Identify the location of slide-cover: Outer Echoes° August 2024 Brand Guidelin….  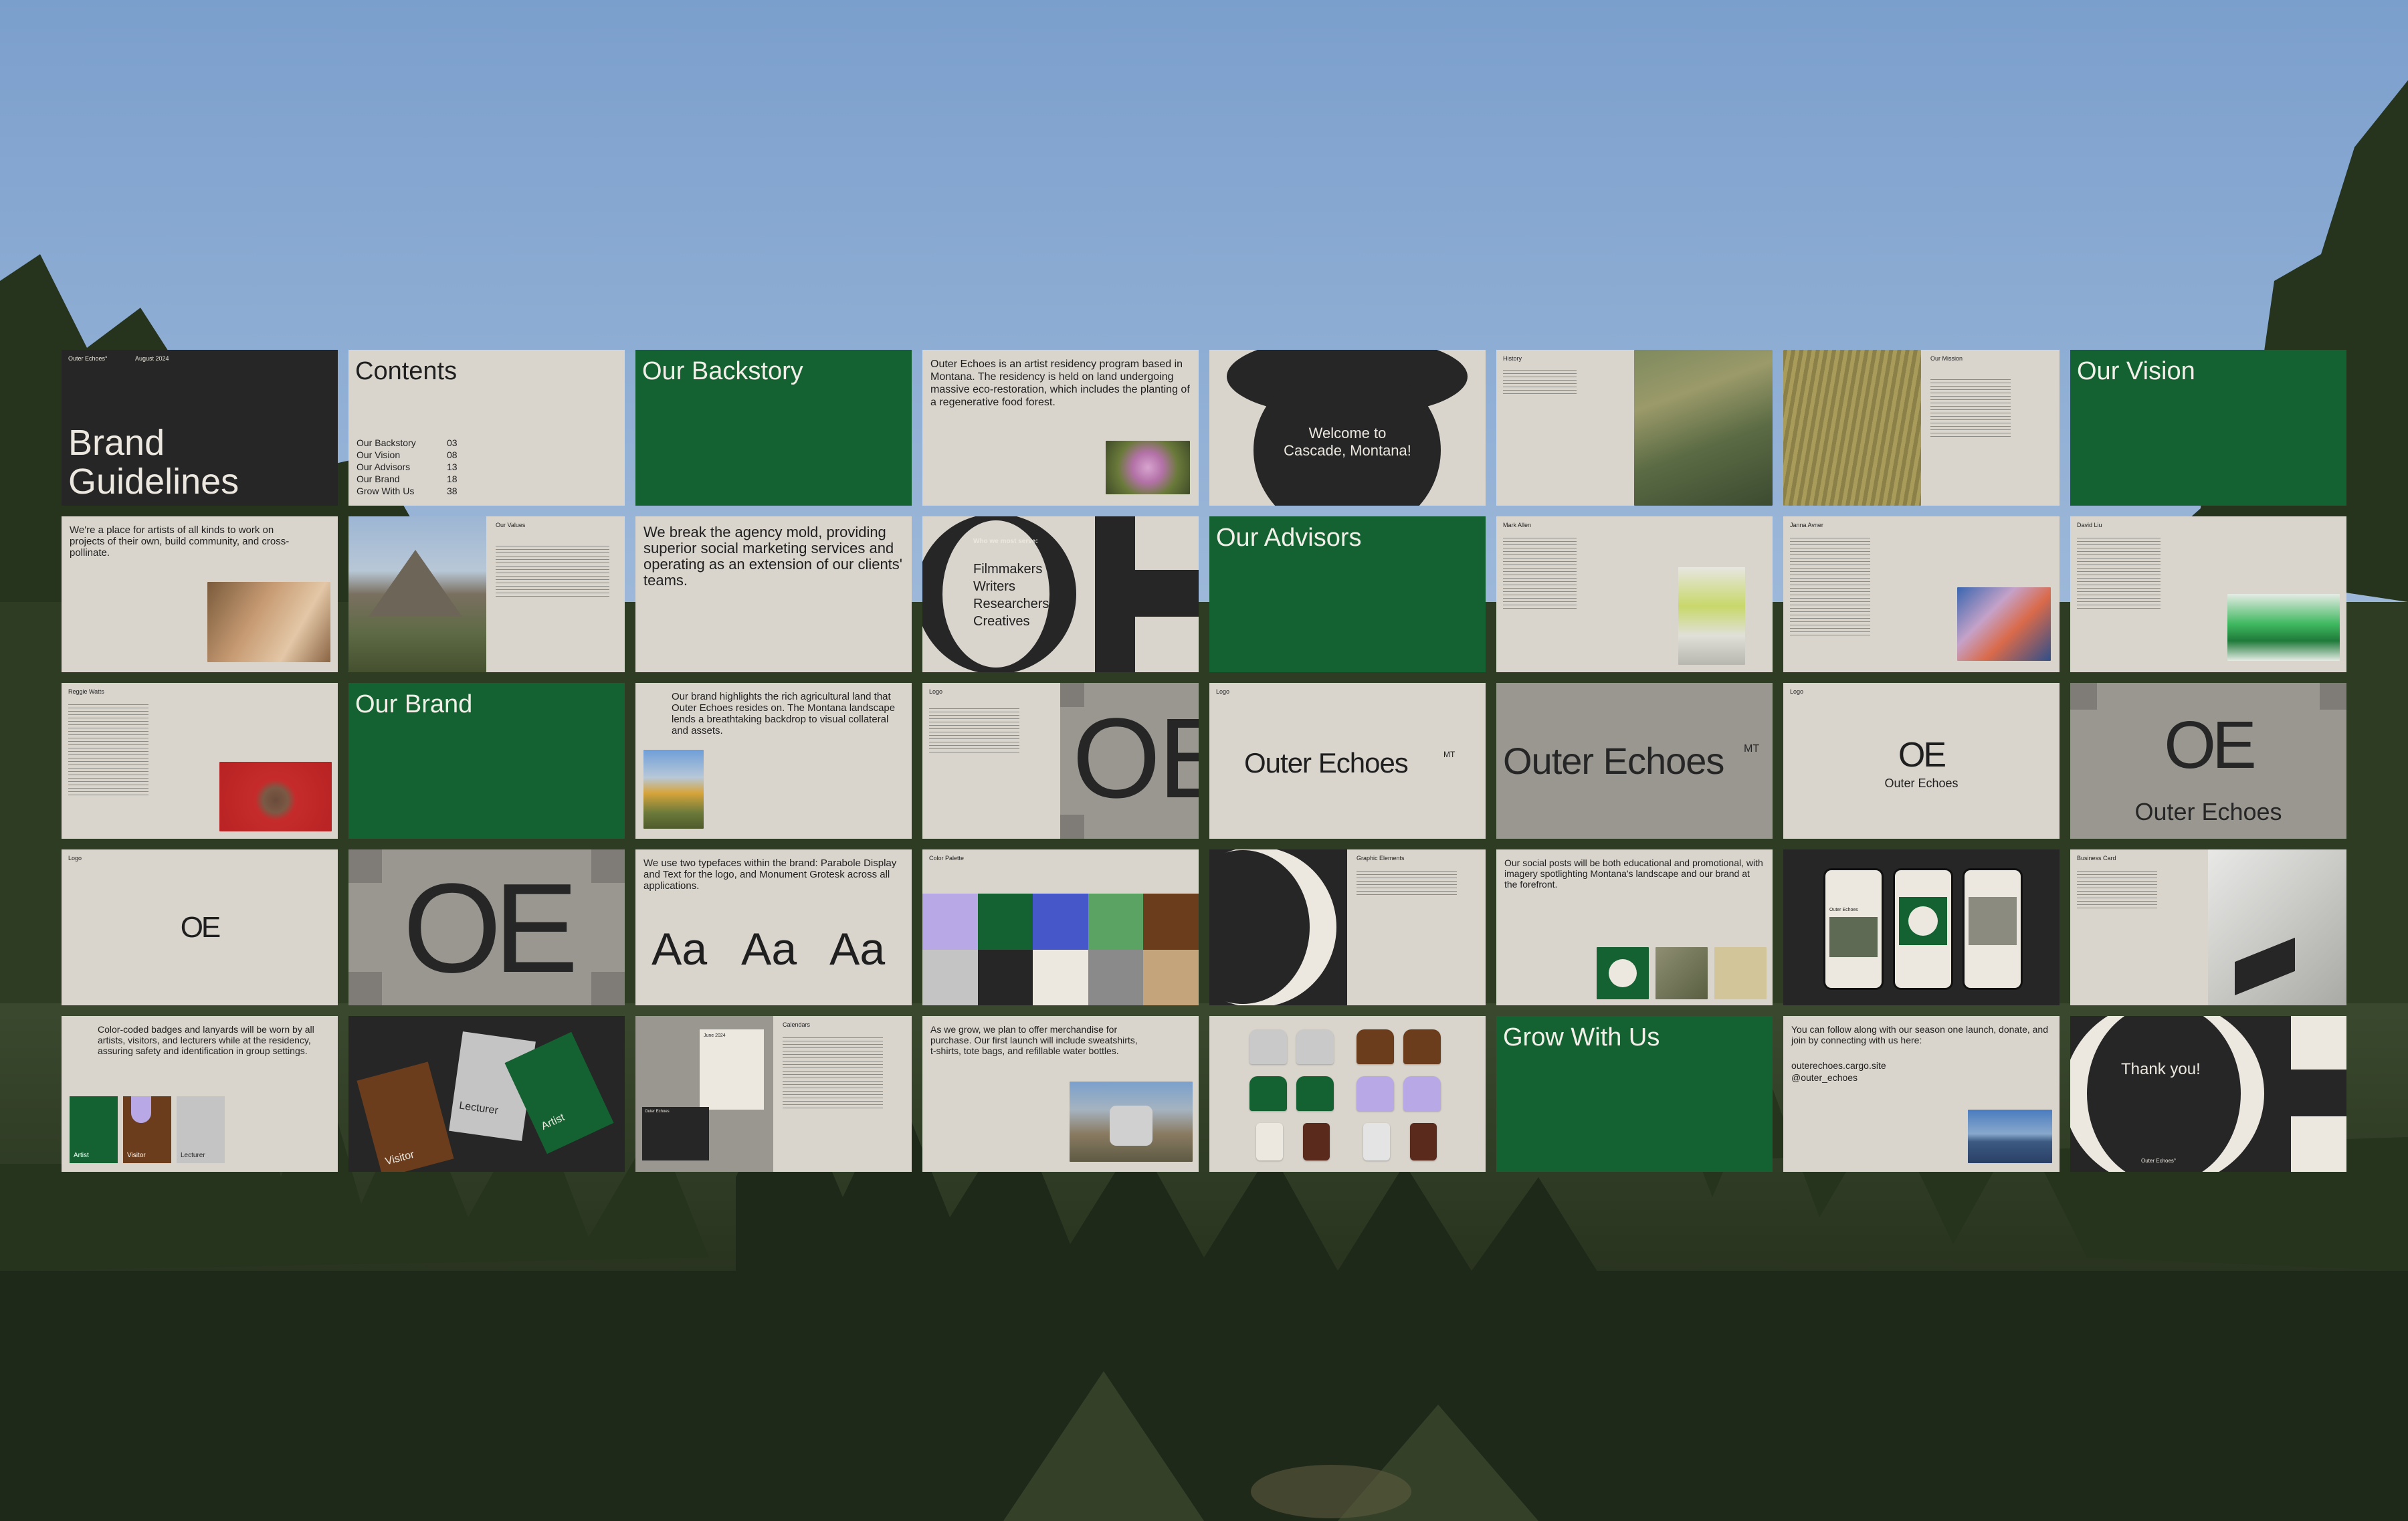
(200, 428).